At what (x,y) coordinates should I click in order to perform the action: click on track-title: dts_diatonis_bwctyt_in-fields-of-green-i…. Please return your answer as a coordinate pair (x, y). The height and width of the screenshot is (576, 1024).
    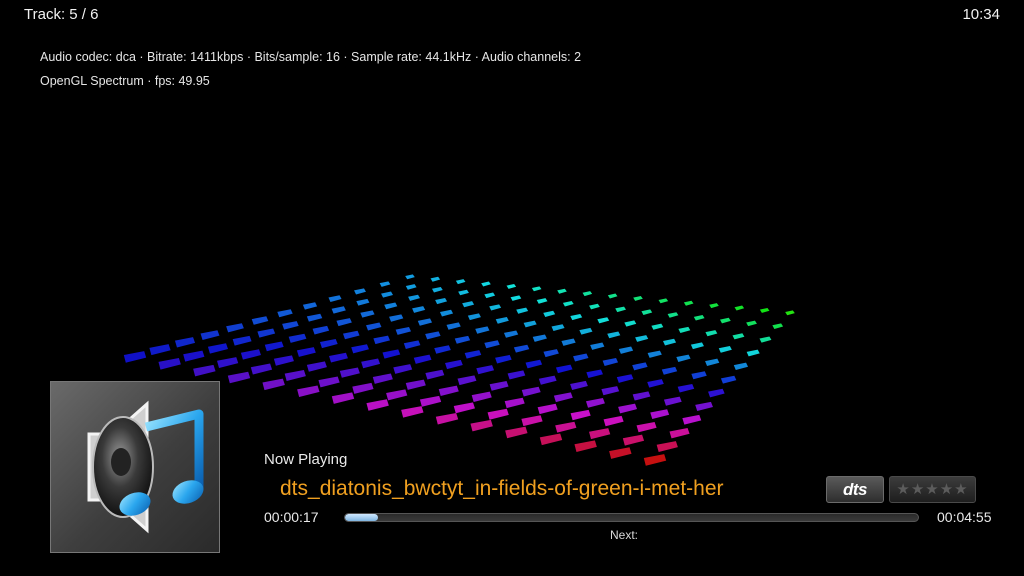
    Looking at the image, I should click on (502, 488).